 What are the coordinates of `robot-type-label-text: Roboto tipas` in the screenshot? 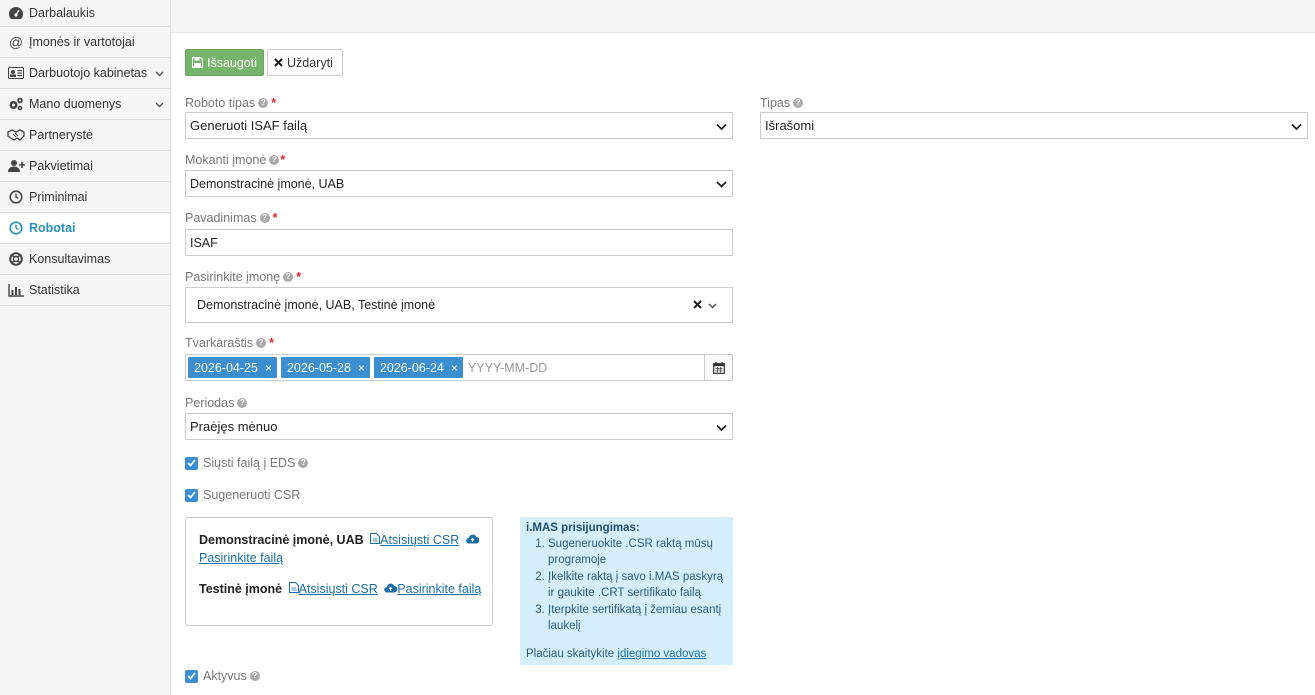 It's located at (220, 103).